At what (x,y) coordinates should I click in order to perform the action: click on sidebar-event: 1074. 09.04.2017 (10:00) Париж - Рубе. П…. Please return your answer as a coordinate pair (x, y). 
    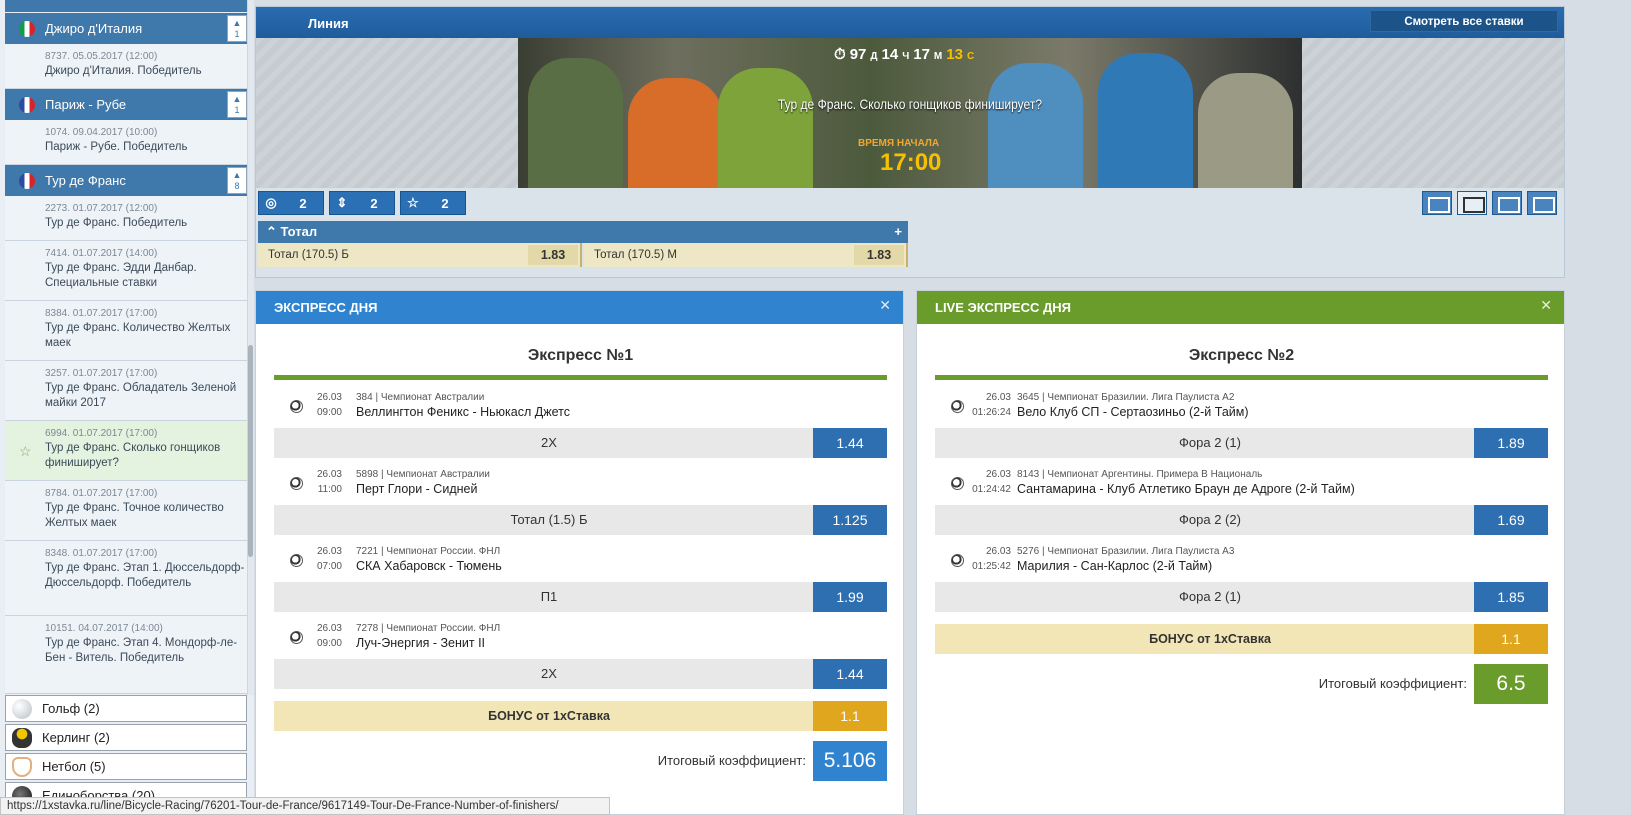
    Looking at the image, I should click on (126, 142).